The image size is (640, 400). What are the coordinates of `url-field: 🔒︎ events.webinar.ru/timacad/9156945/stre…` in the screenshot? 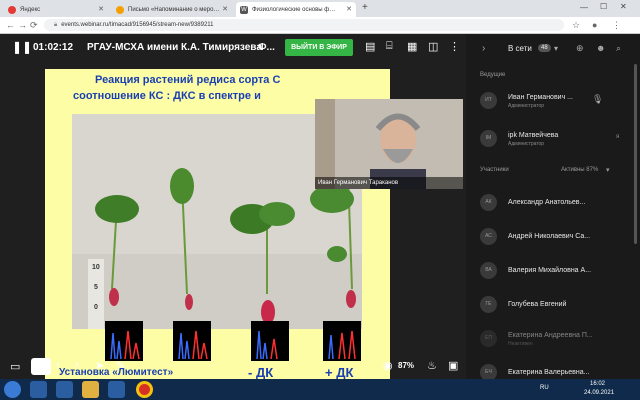 It's located at (304, 25).